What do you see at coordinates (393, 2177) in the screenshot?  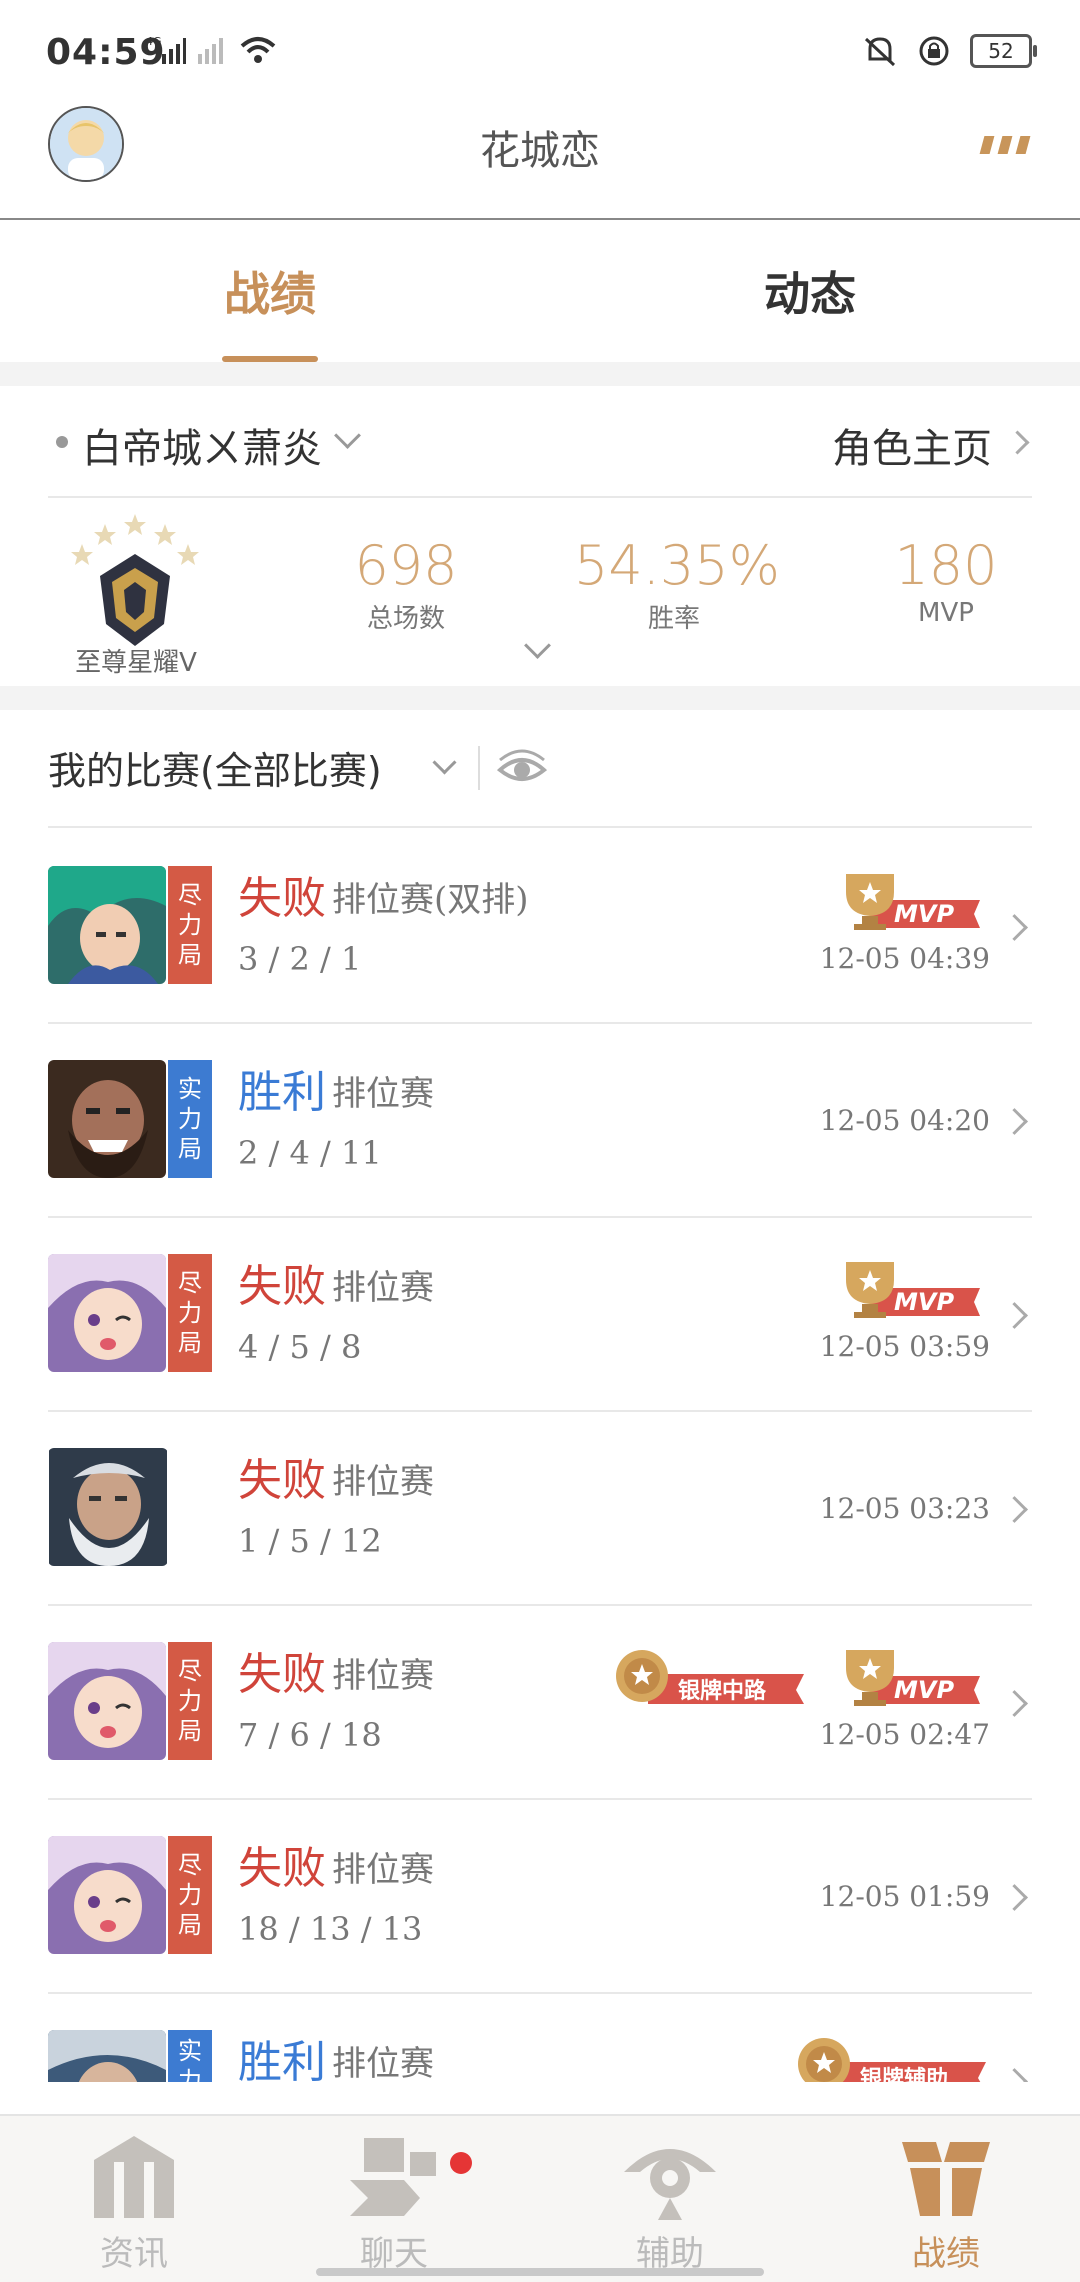 I see `chat-icon` at bounding box center [393, 2177].